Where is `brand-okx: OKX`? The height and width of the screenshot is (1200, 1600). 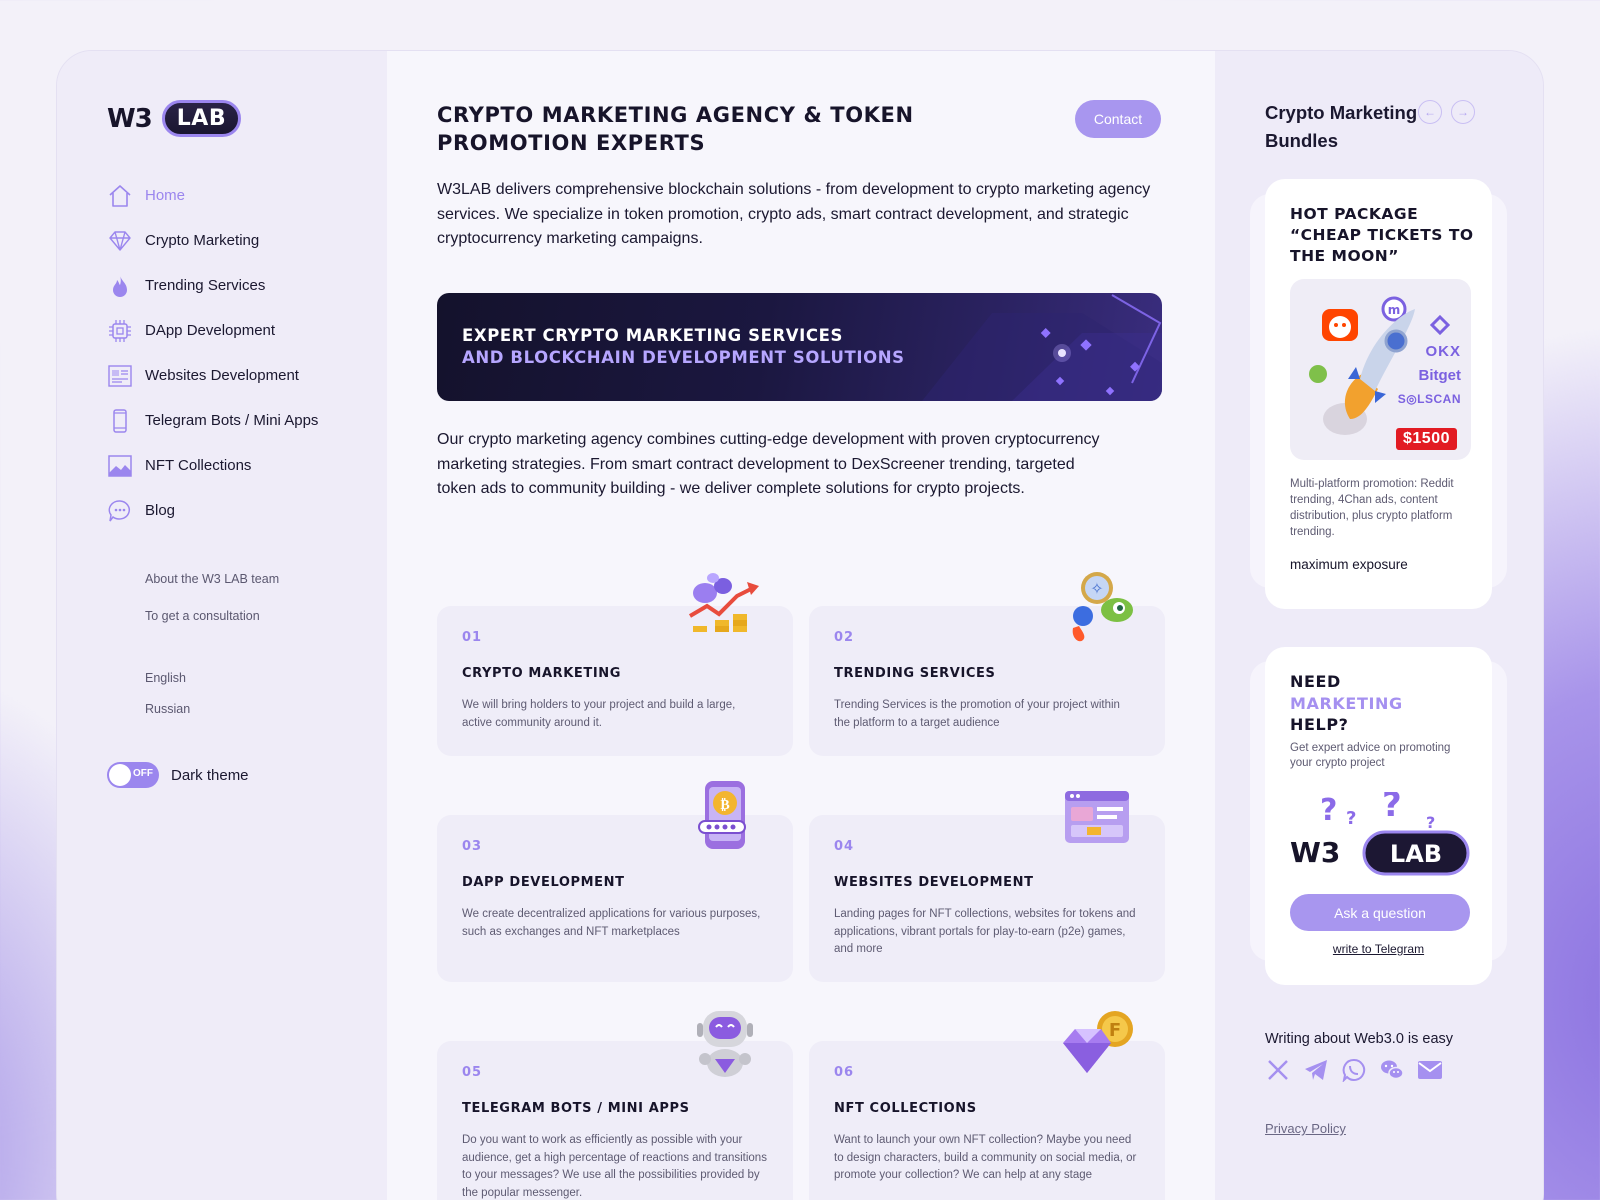
brand-okx: OKX is located at coordinates (1443, 351).